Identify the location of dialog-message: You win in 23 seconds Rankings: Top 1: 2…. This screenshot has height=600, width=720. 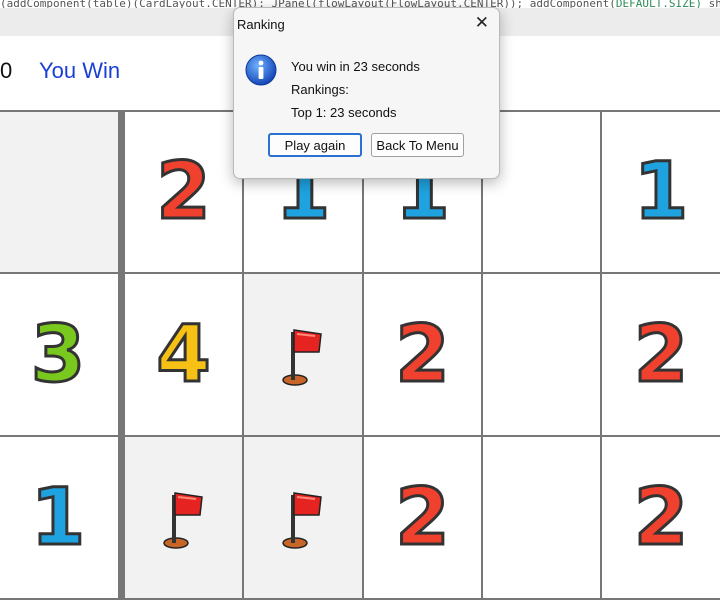
(355, 89).